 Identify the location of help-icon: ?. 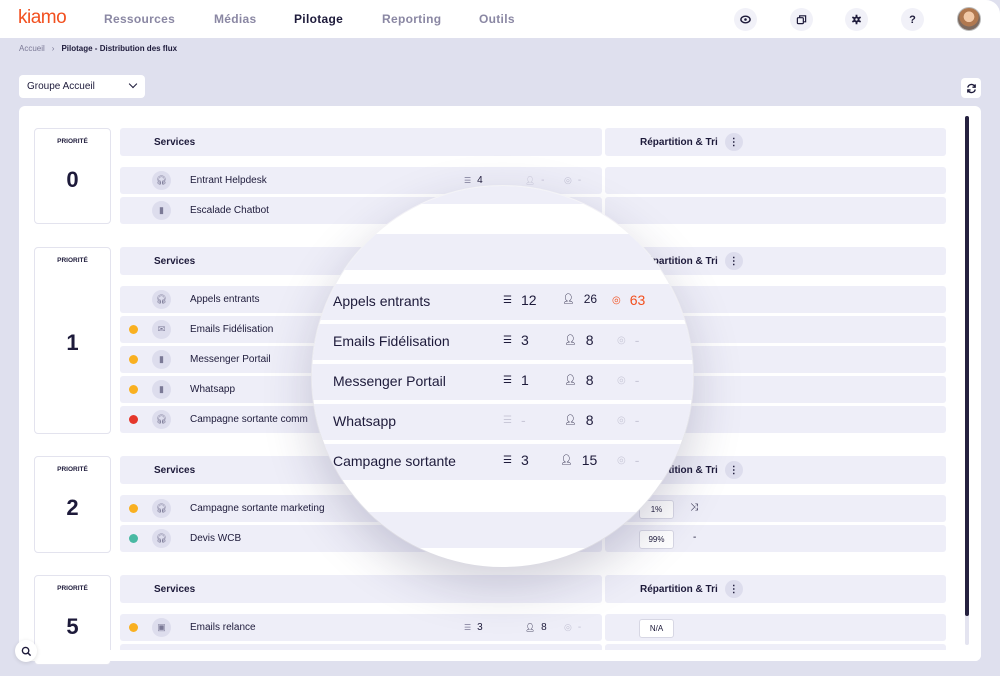
(912, 19).